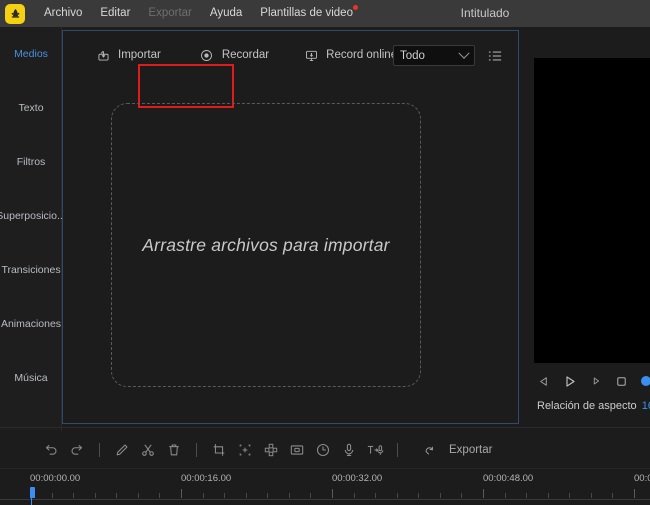 The height and width of the screenshot is (505, 650). I want to click on media-toolbar-right: Todo, so click(448, 55).